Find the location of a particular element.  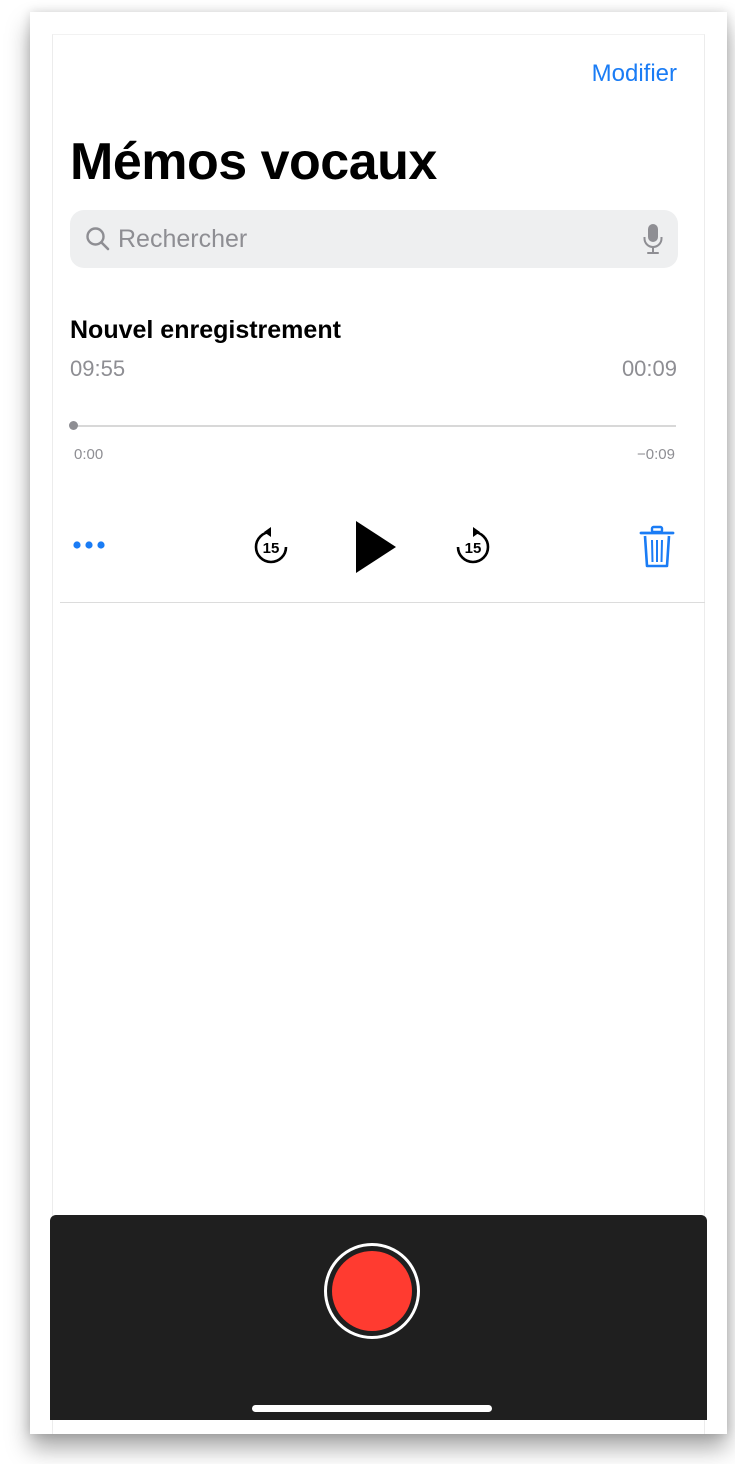

skip-forward-button: 15 is located at coordinates (473, 547).